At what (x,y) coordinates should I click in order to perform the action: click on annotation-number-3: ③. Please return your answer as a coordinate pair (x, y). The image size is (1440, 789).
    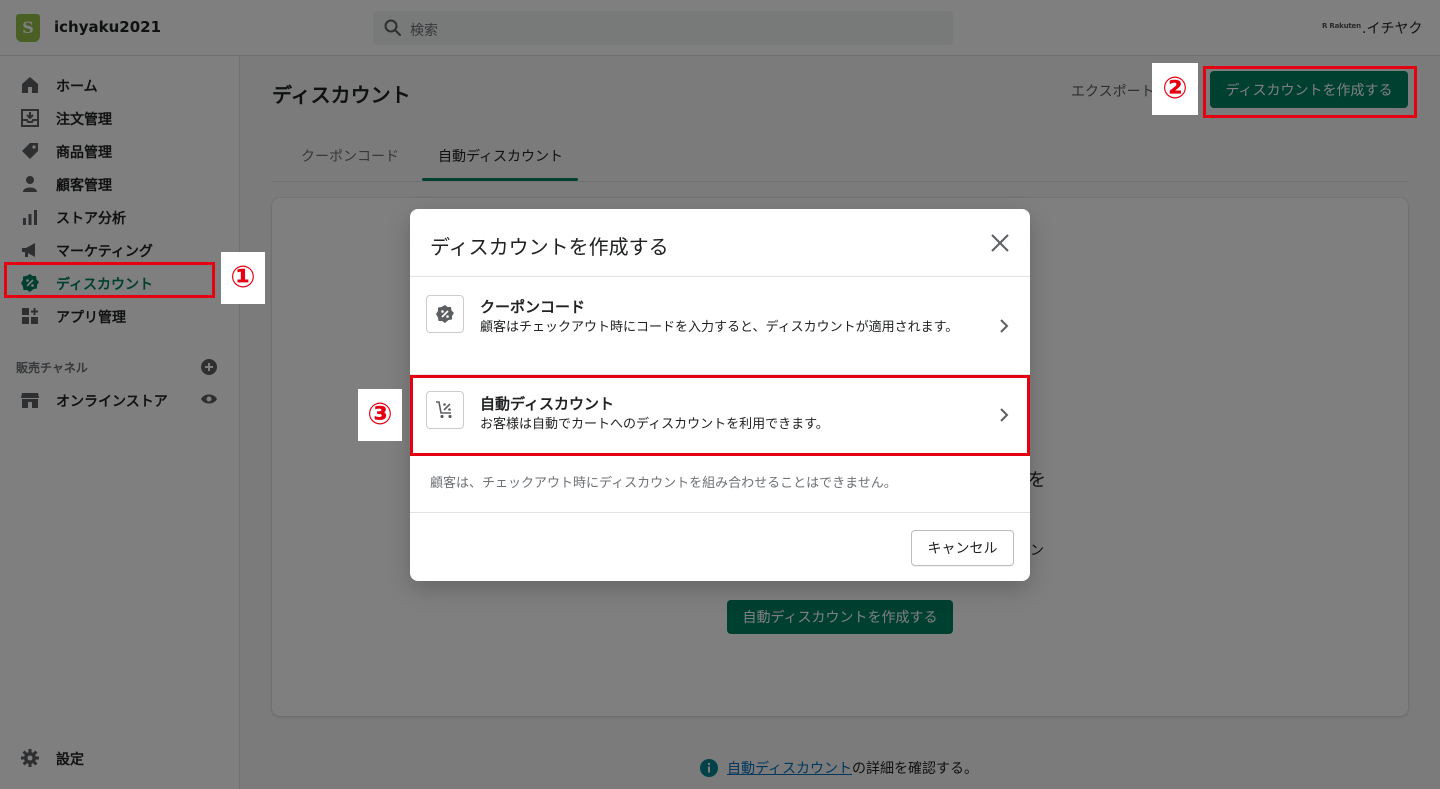
    Looking at the image, I should click on (380, 415).